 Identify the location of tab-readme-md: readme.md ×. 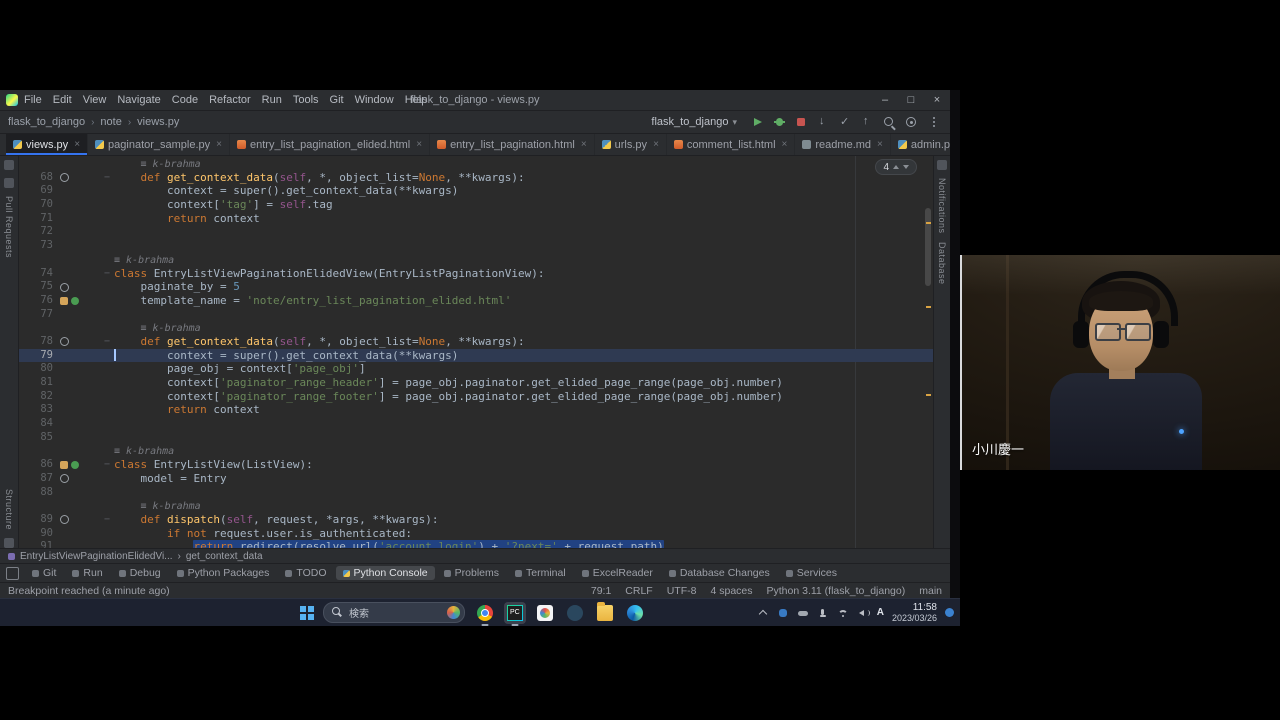
(843, 144).